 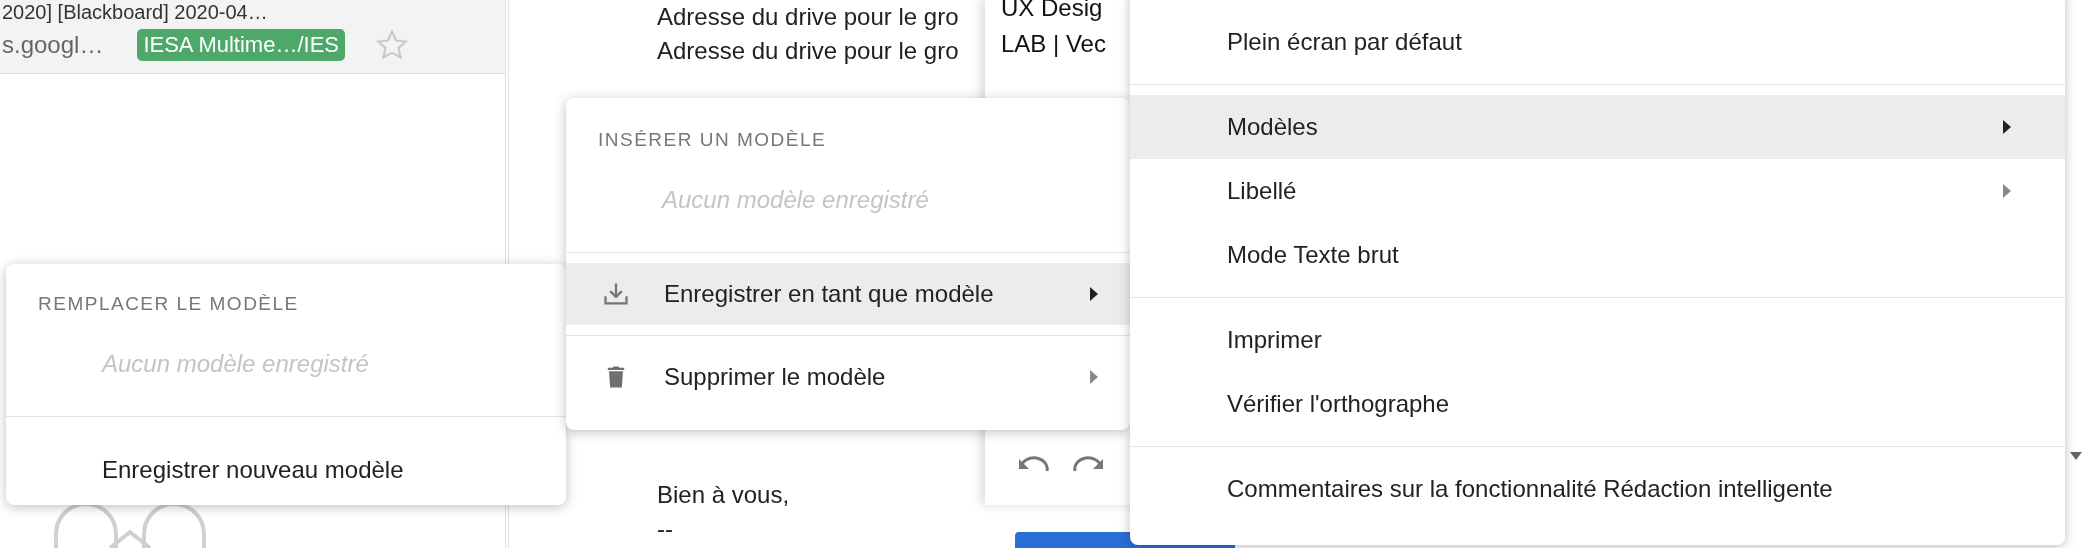 What do you see at coordinates (1262, 191) in the screenshot?
I see `menu-item-label: Libellé` at bounding box center [1262, 191].